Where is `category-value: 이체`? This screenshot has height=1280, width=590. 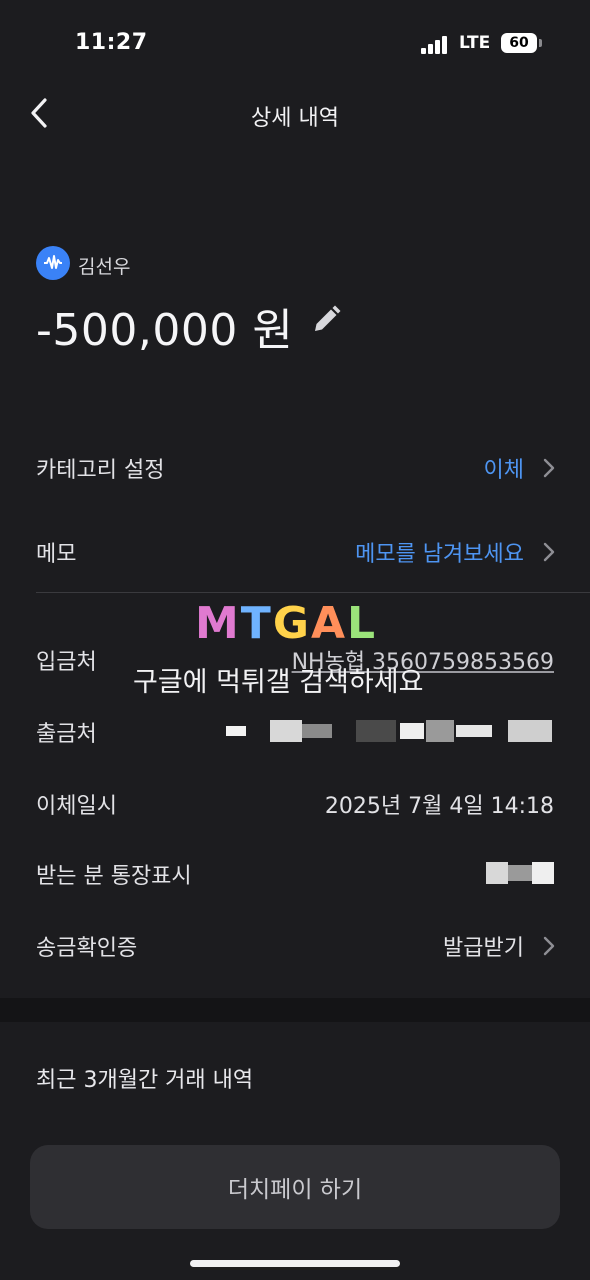 category-value: 이체 is located at coordinates (503, 470).